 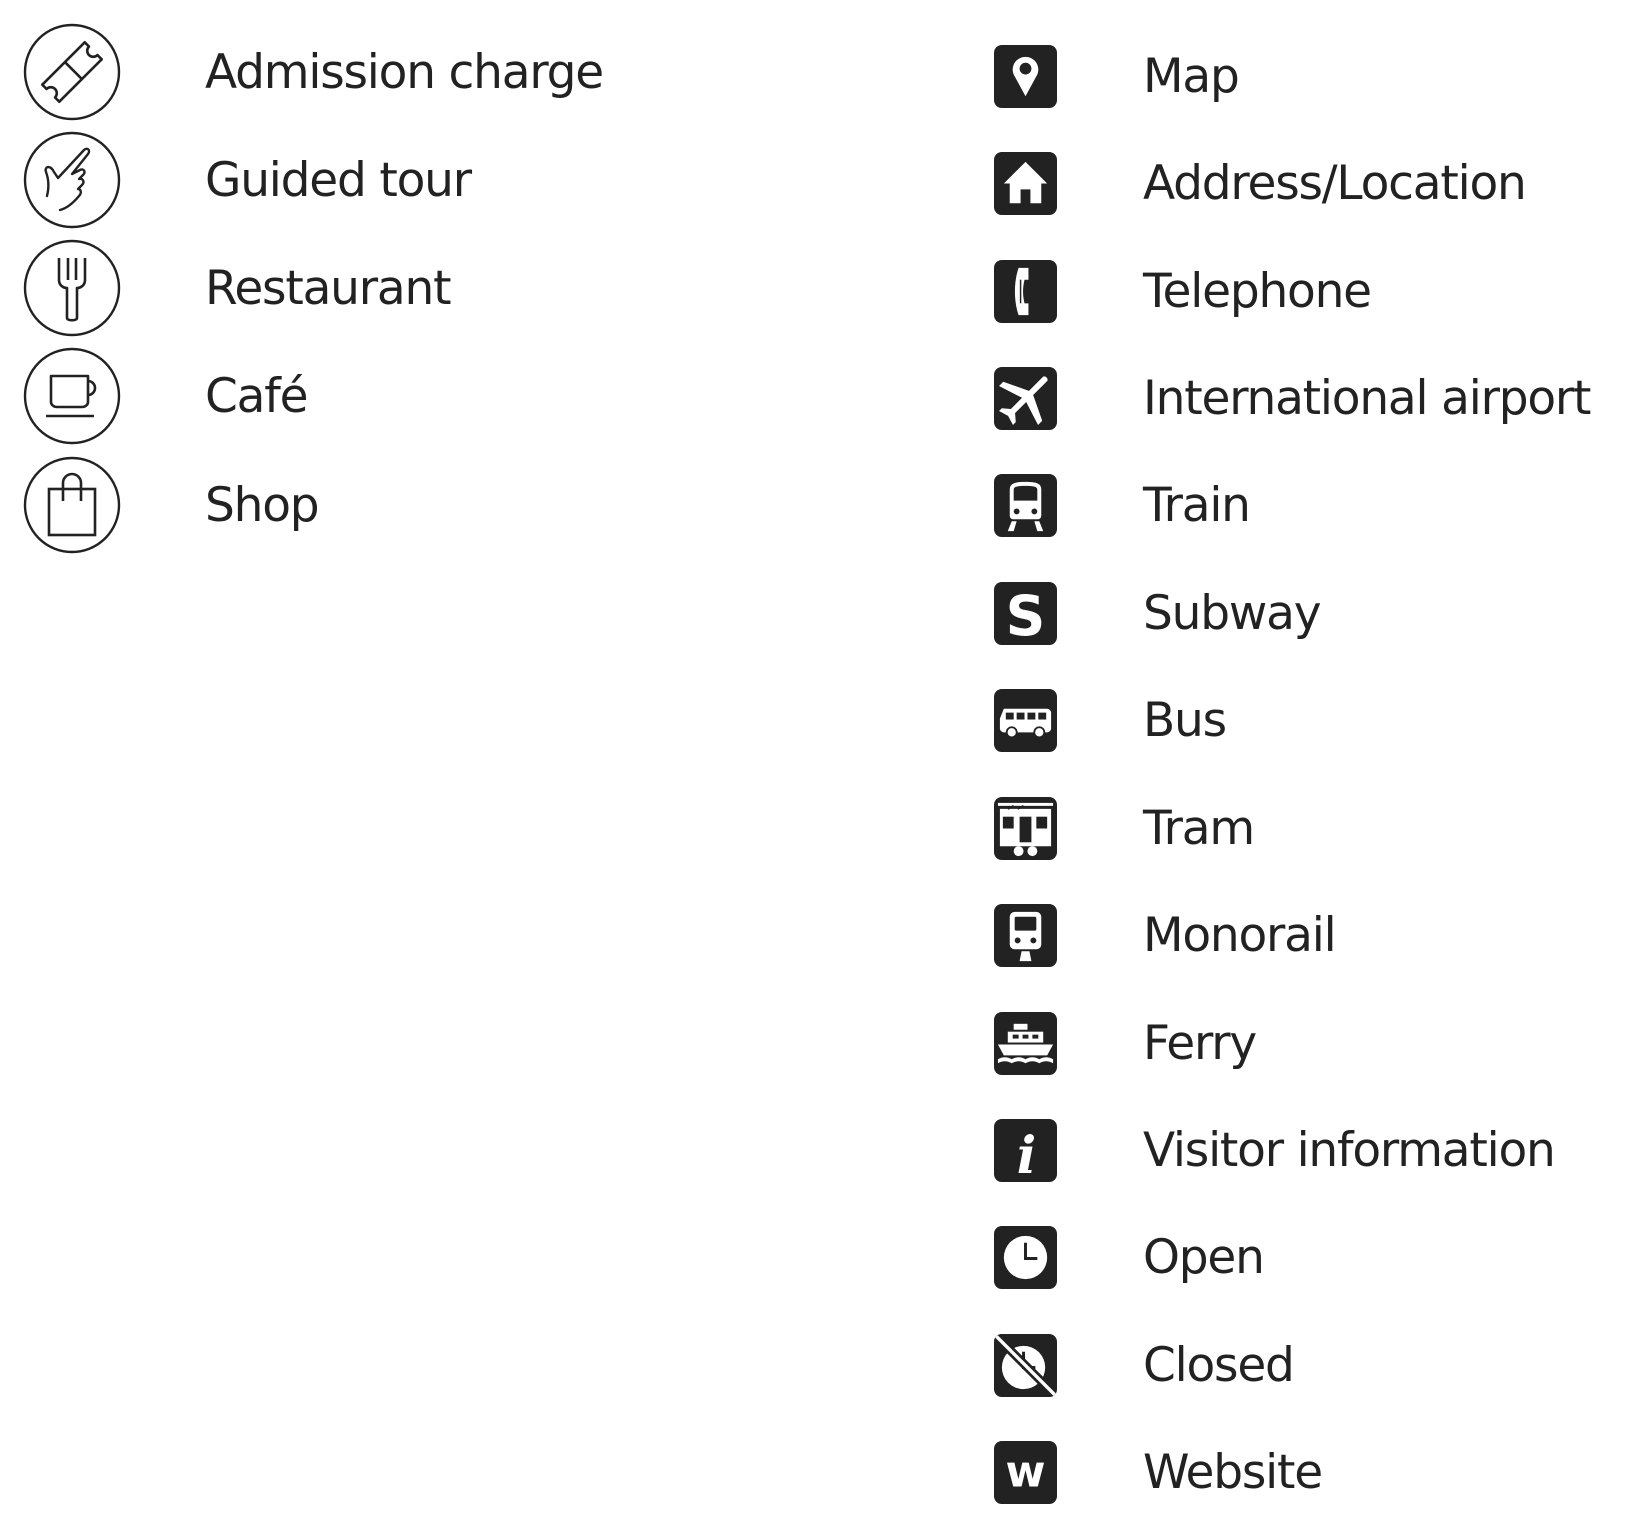 I want to click on svg-text: S, so click(x=1026, y=614).